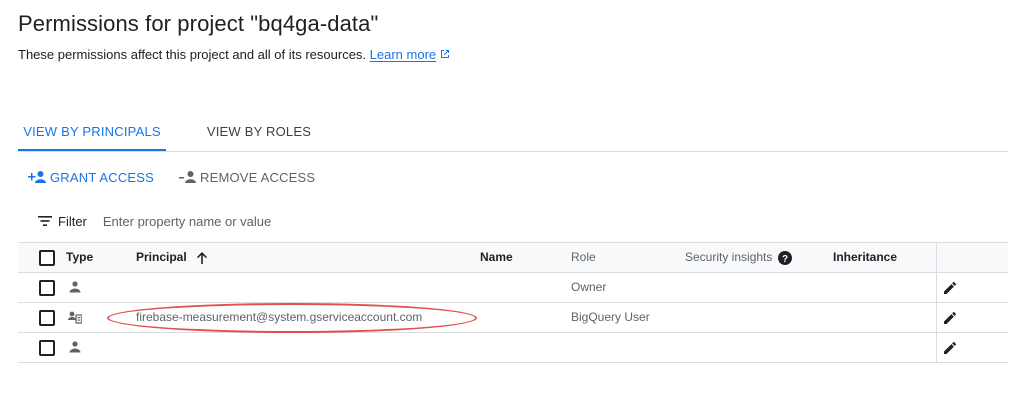 The height and width of the screenshot is (408, 1009). I want to click on role-cell: Owner, so click(589, 287).